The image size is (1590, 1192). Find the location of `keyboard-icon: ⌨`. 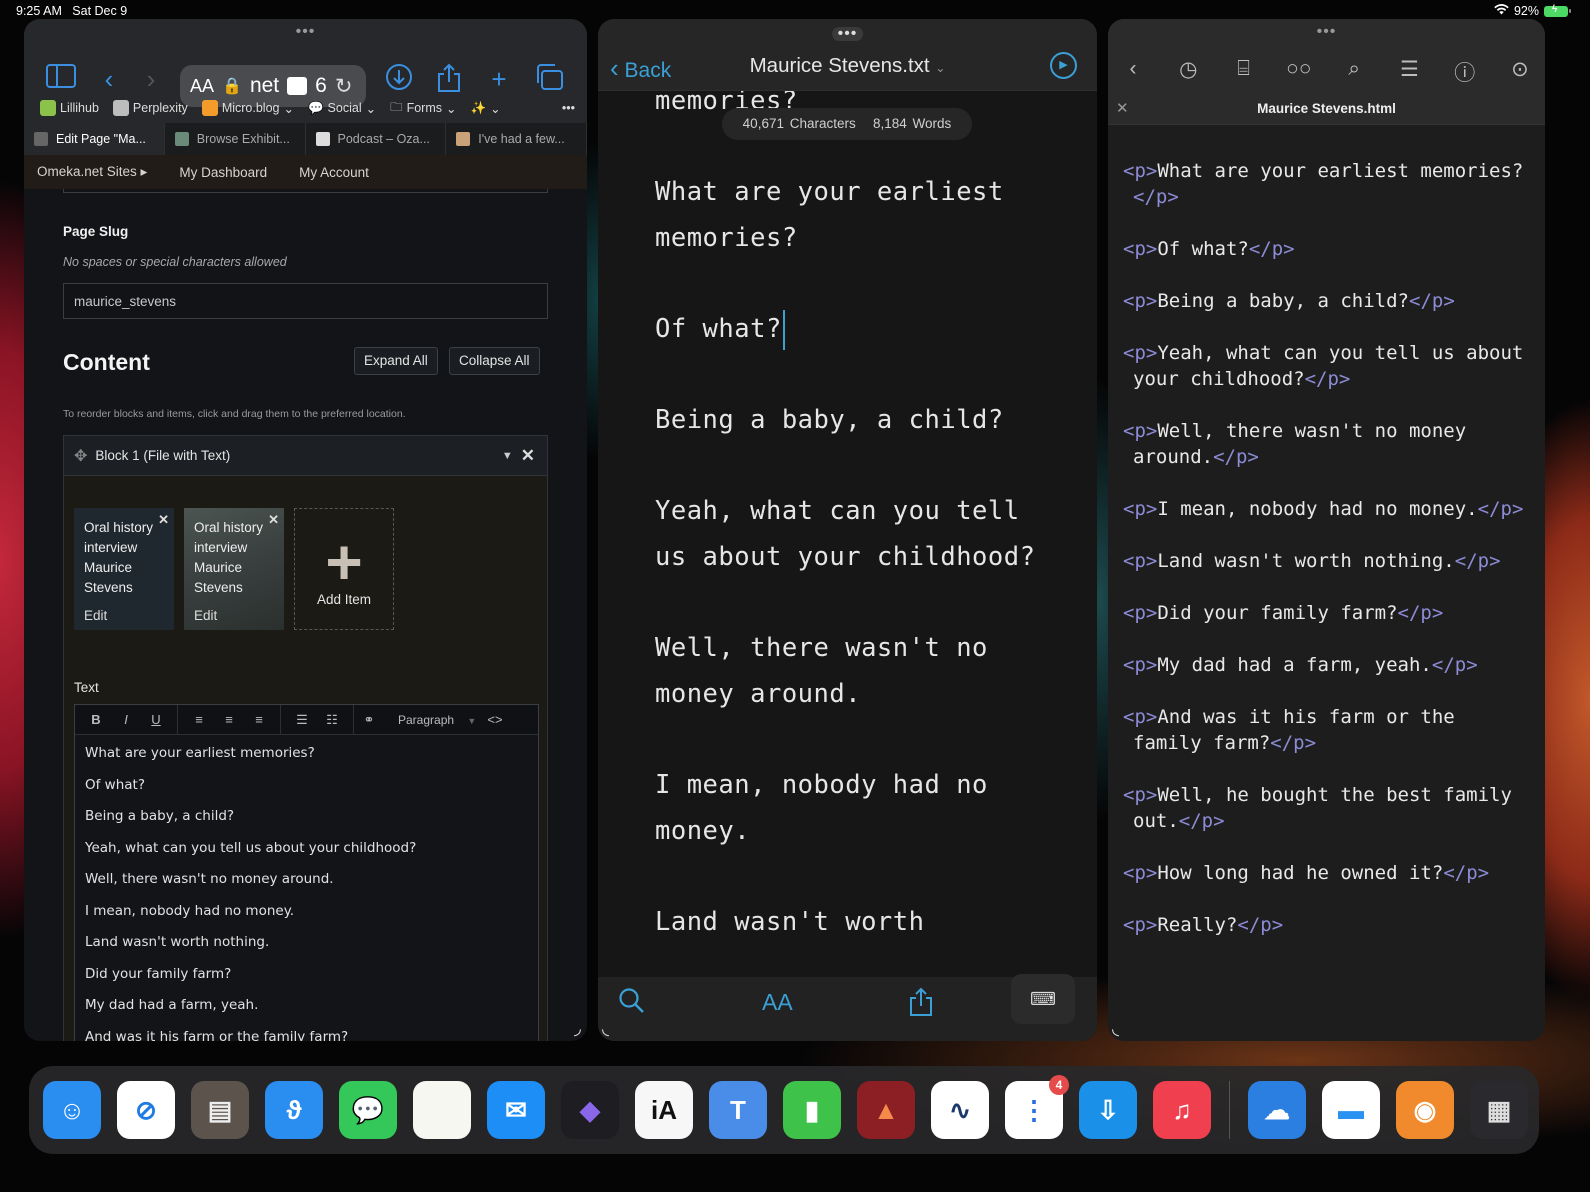

keyboard-icon: ⌨ is located at coordinates (1043, 999).